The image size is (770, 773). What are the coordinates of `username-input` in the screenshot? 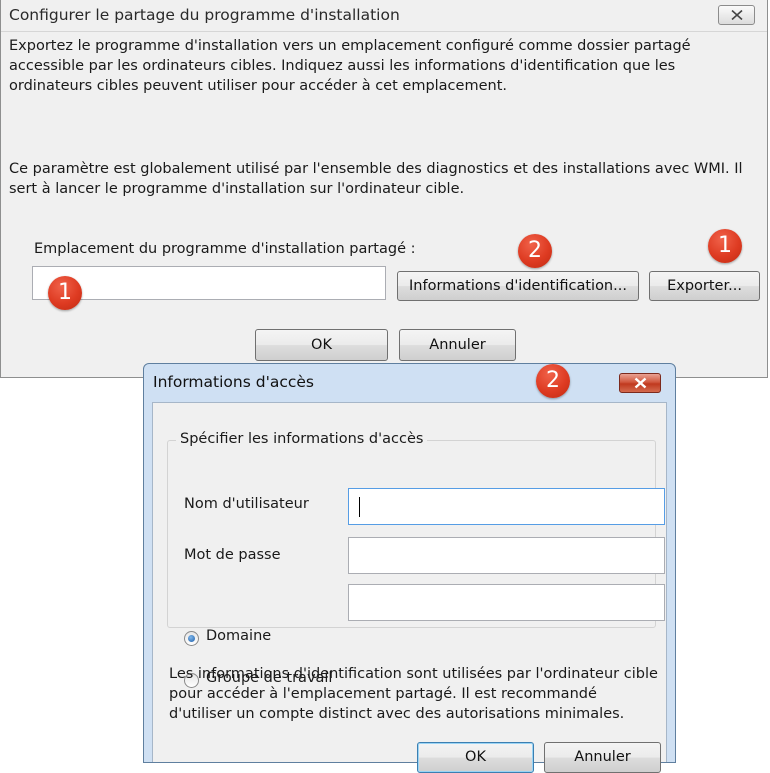 It's located at (506, 506).